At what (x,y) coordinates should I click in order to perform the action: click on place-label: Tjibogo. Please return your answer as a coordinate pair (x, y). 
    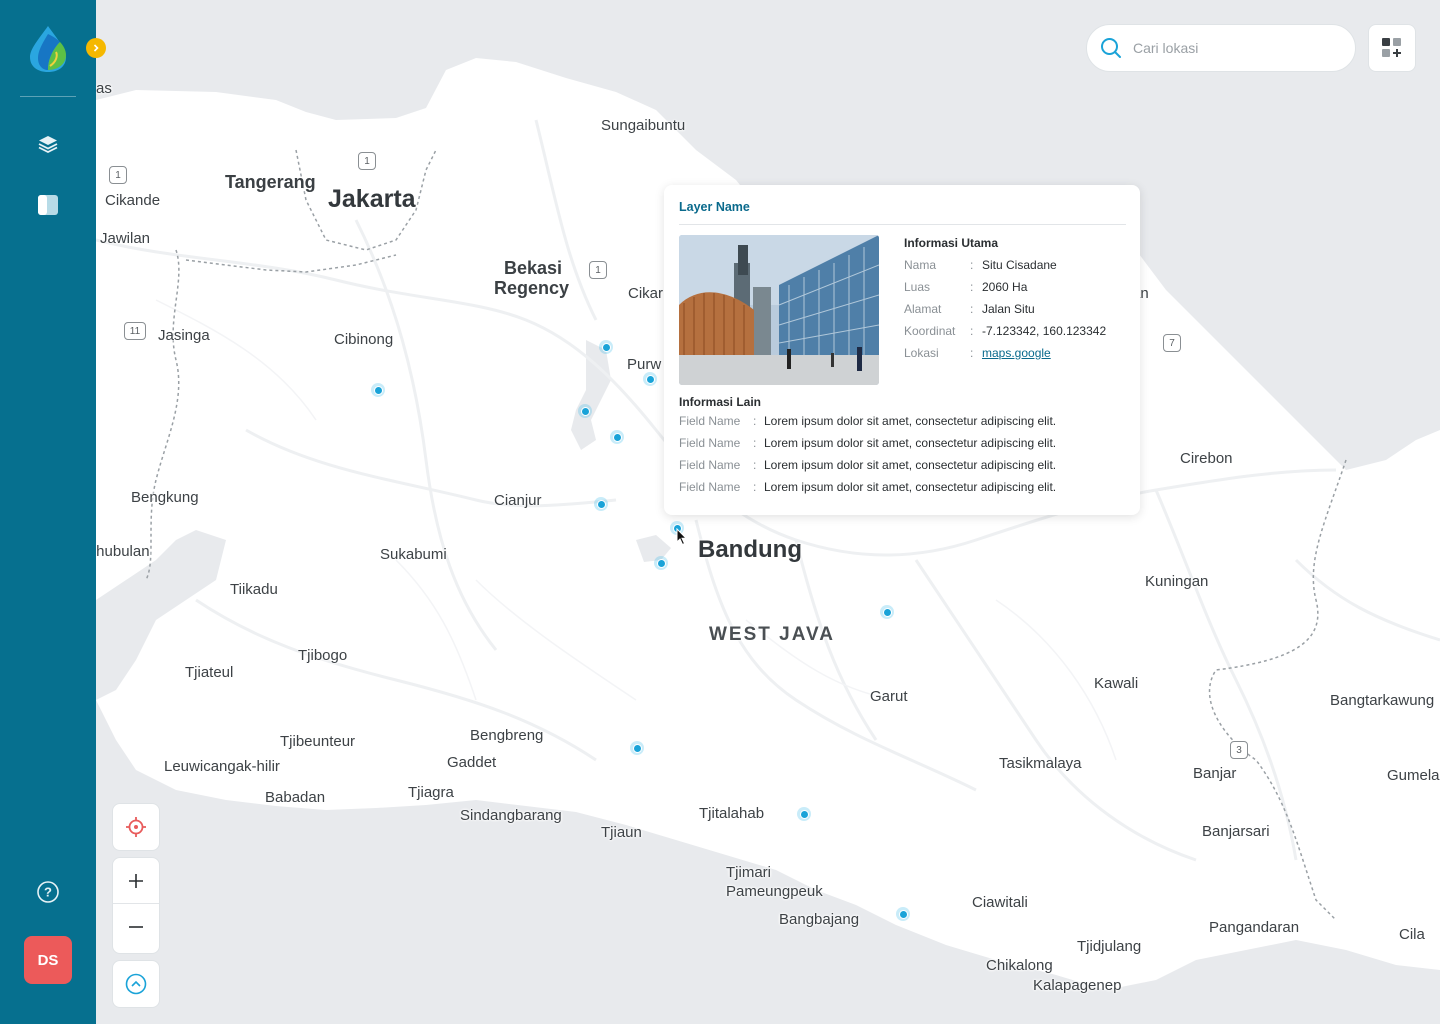
    Looking at the image, I should click on (323, 655).